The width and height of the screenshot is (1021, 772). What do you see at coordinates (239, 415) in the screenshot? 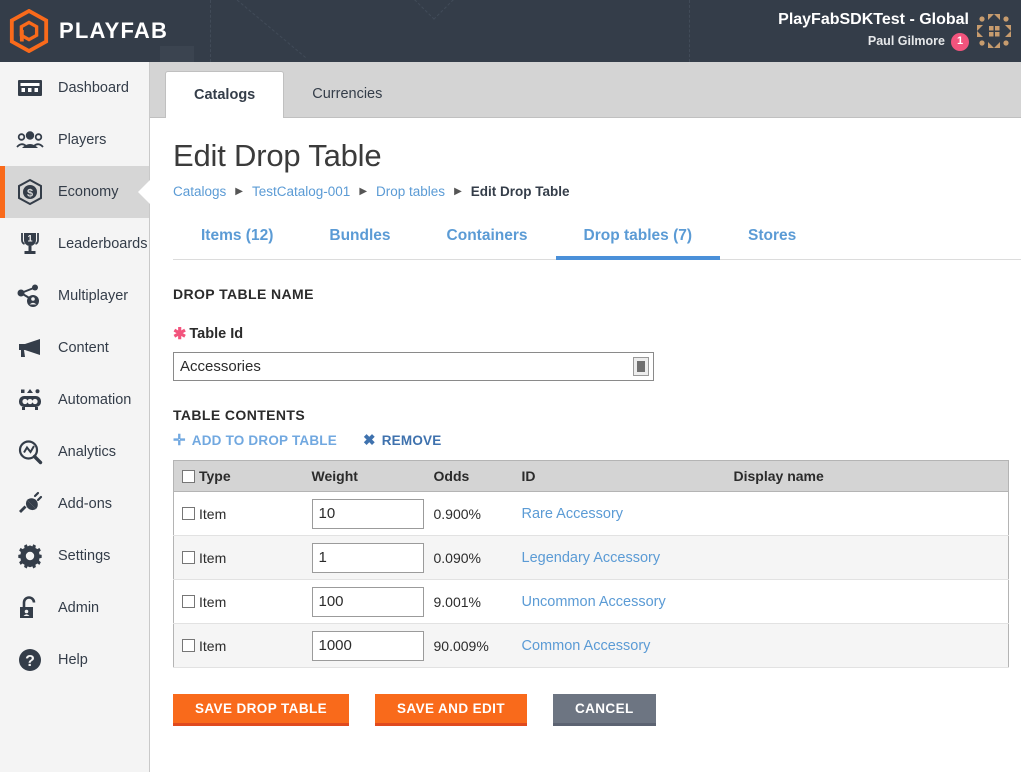
I see `table-contents-heading: TABLE CONTENTS` at bounding box center [239, 415].